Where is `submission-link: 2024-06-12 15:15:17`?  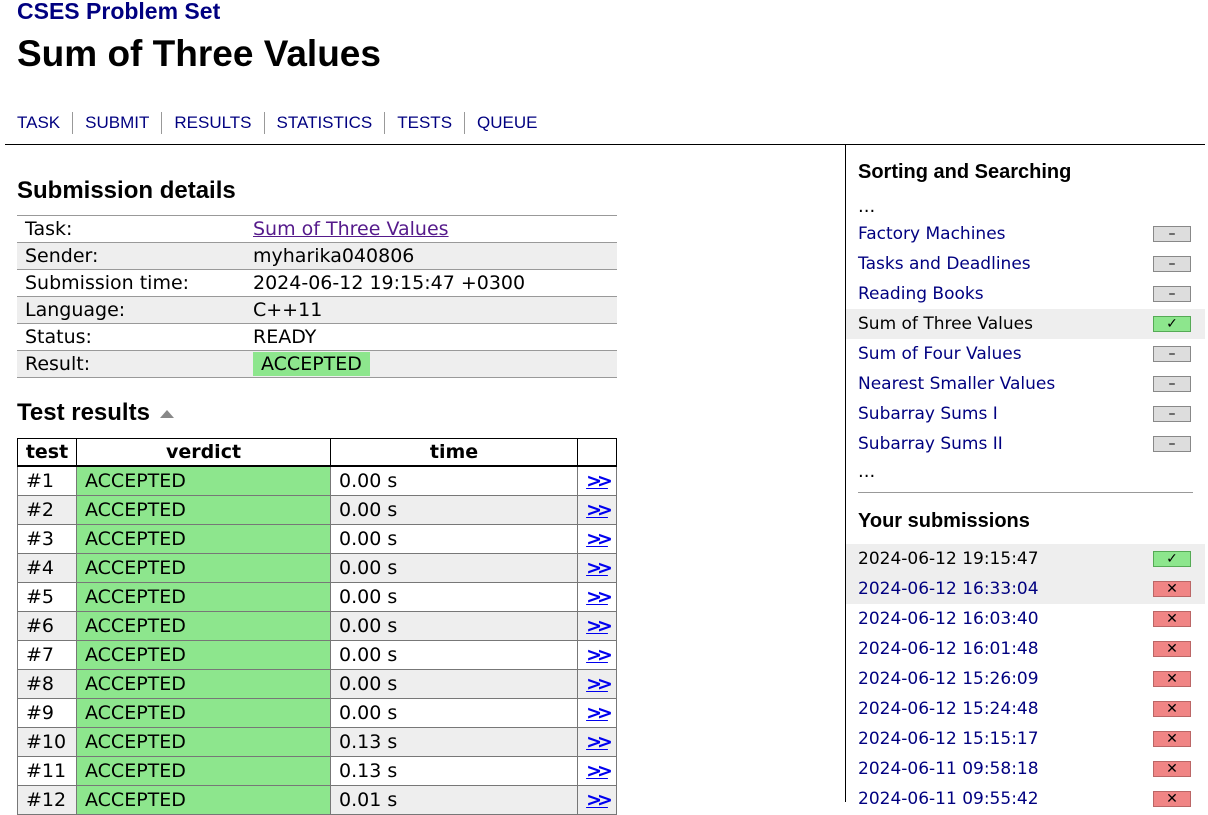 submission-link: 2024-06-12 15:15:17 is located at coordinates (948, 739).